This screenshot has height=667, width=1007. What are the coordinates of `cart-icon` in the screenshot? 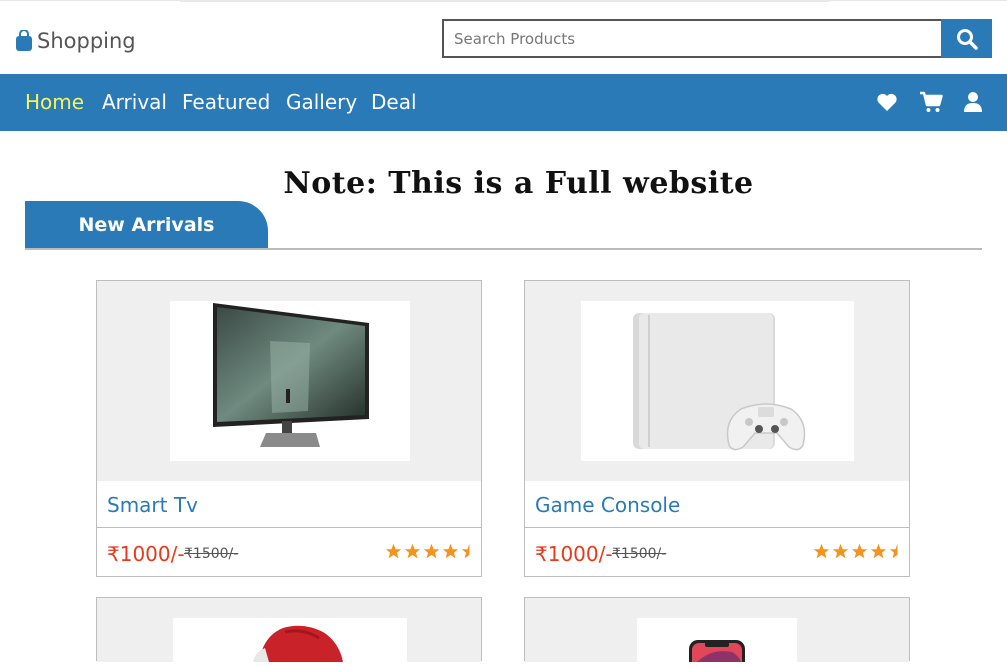 It's located at (931, 102).